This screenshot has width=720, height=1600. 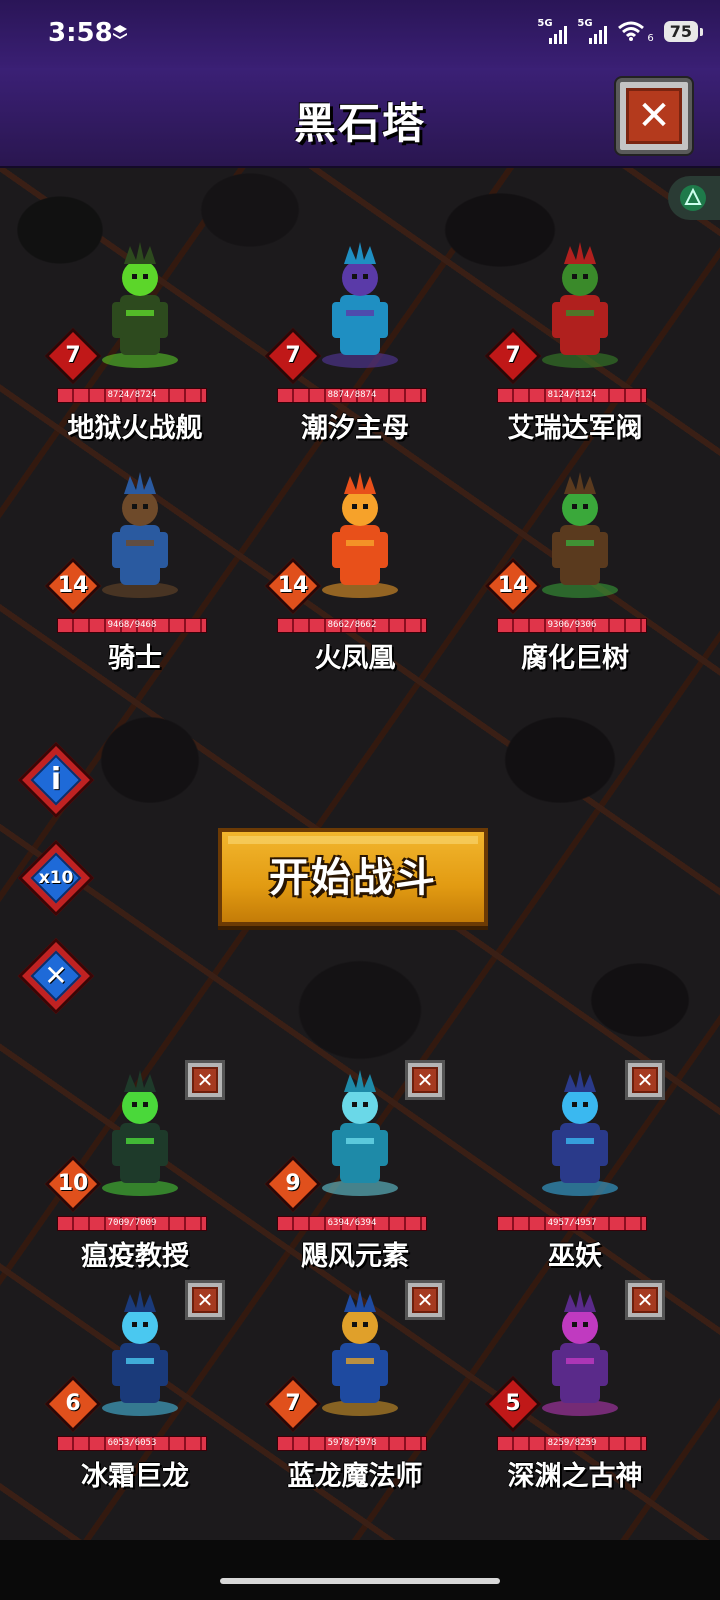 What do you see at coordinates (359, 123) in the screenshot?
I see `page-title: 黑石塔` at bounding box center [359, 123].